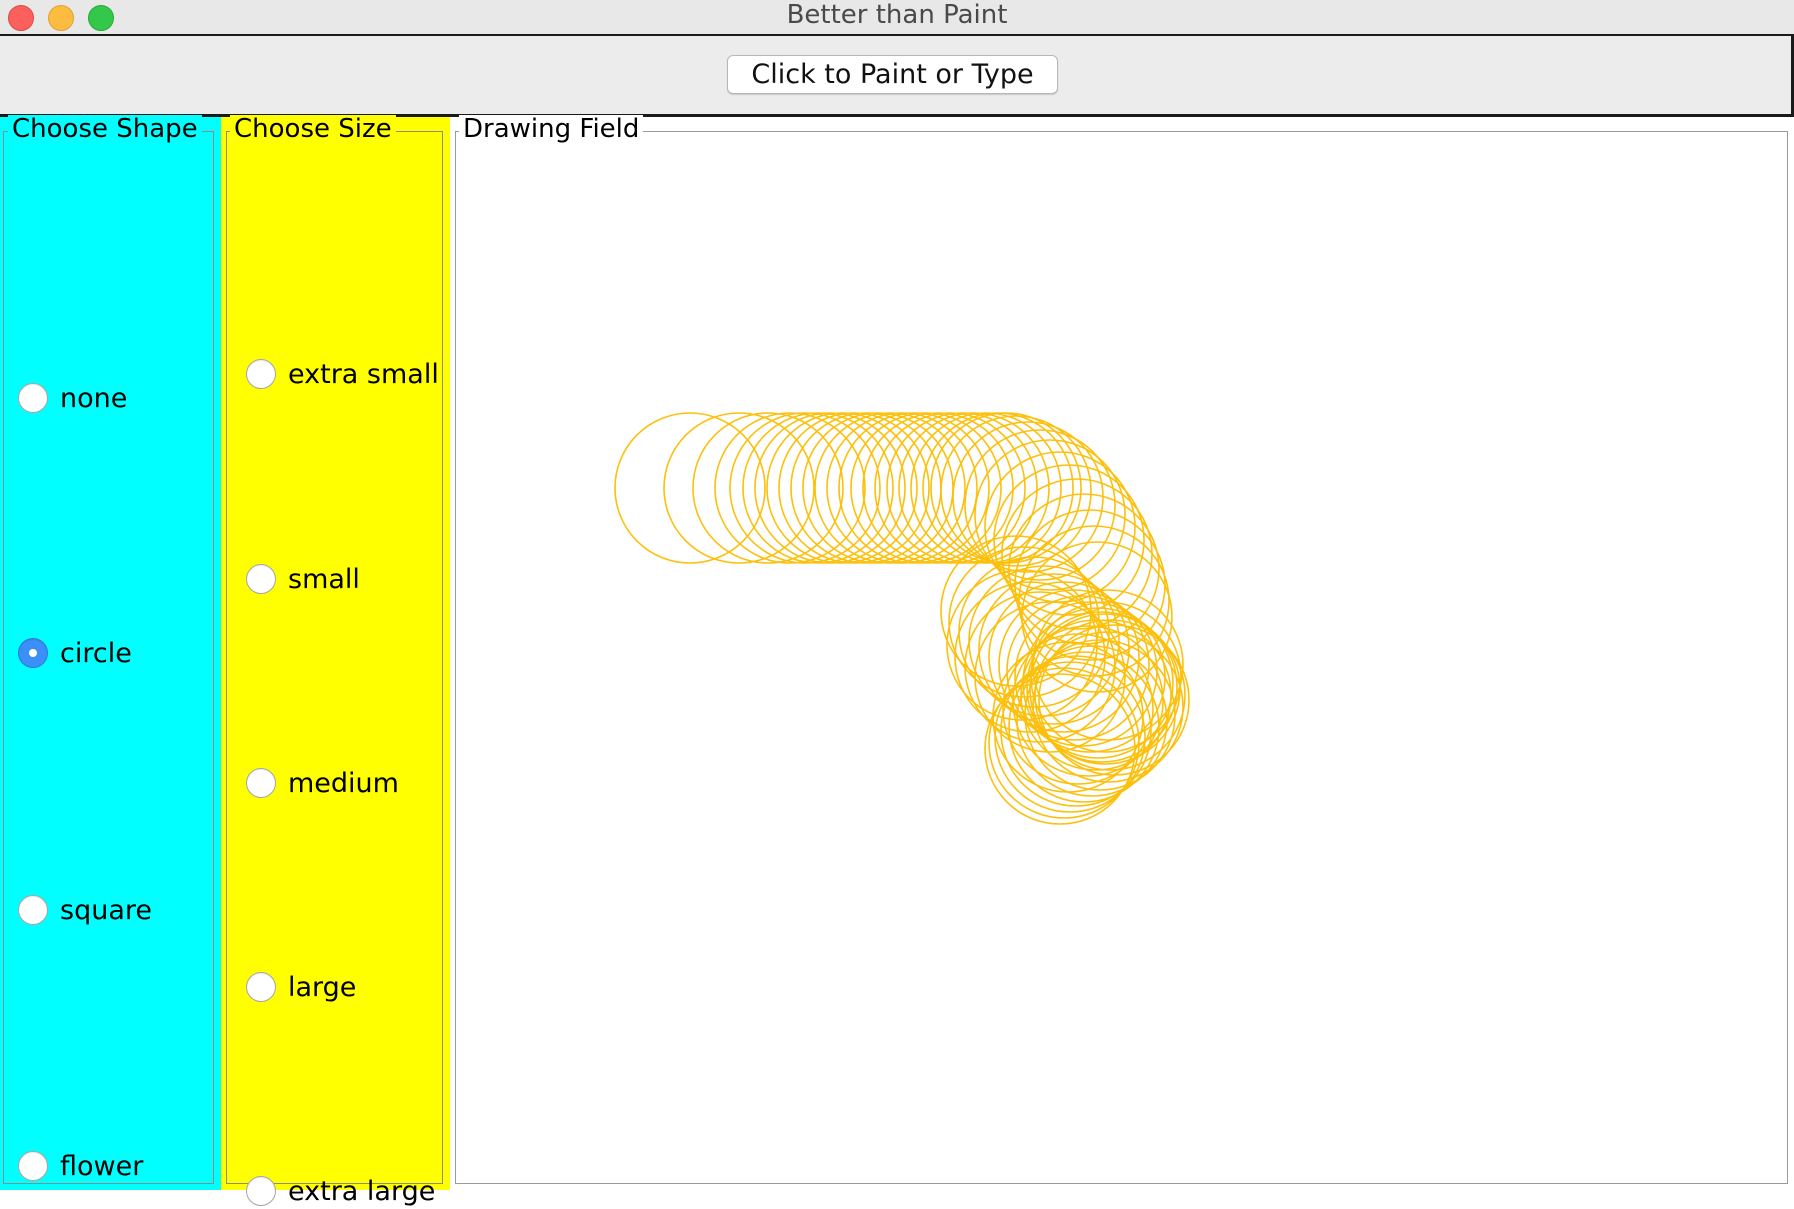 This screenshot has height=1209, width=1794. I want to click on shape-label-flower: flower, so click(102, 1166).